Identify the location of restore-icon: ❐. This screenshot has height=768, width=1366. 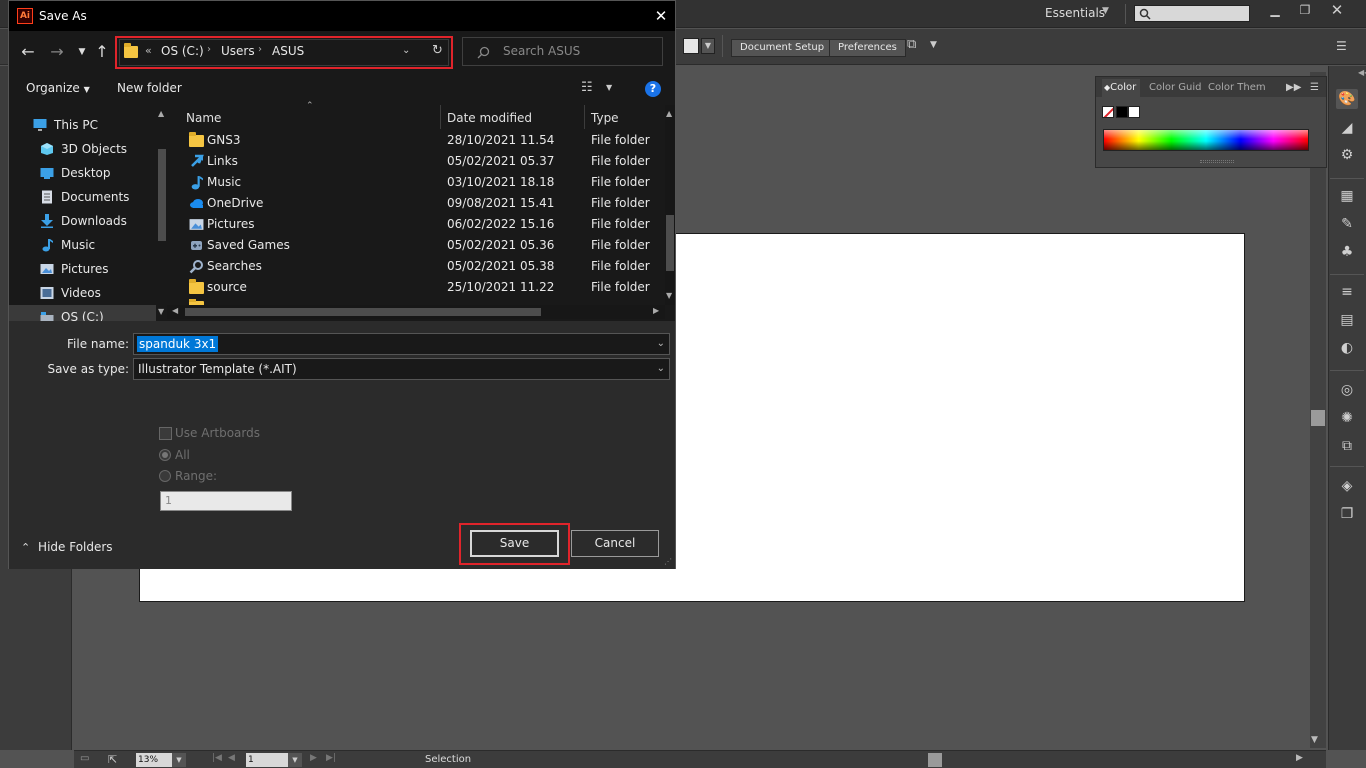
(1305, 11).